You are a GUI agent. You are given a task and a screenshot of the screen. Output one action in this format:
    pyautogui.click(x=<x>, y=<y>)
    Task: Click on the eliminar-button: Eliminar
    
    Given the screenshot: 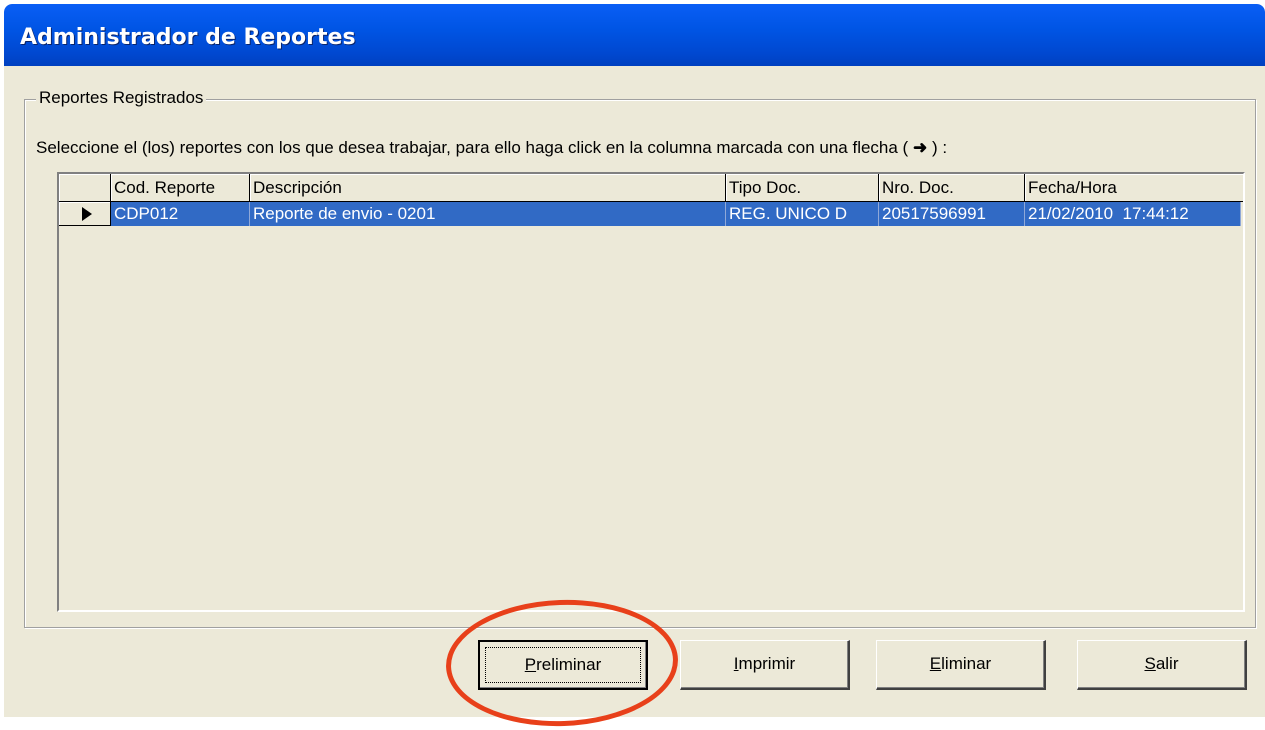 What is the action you would take?
    pyautogui.click(x=961, y=665)
    